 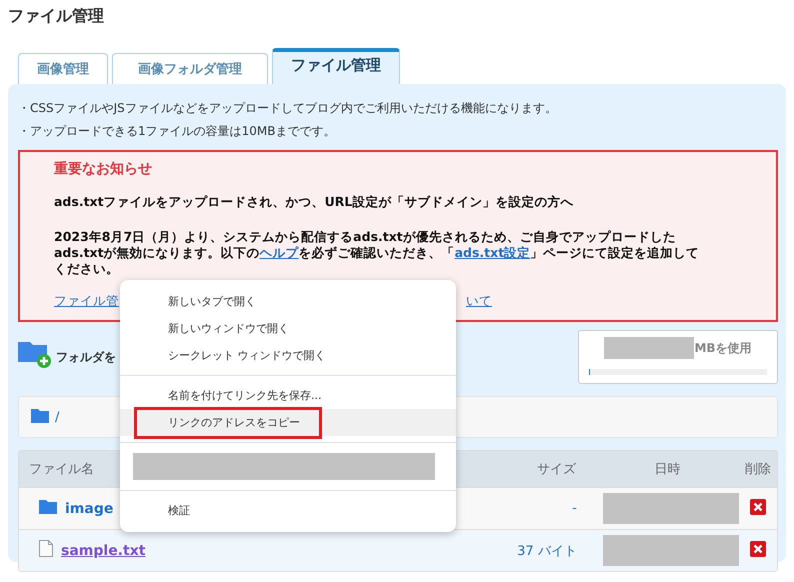 I want to click on tab: 画像管理, so click(x=63, y=68).